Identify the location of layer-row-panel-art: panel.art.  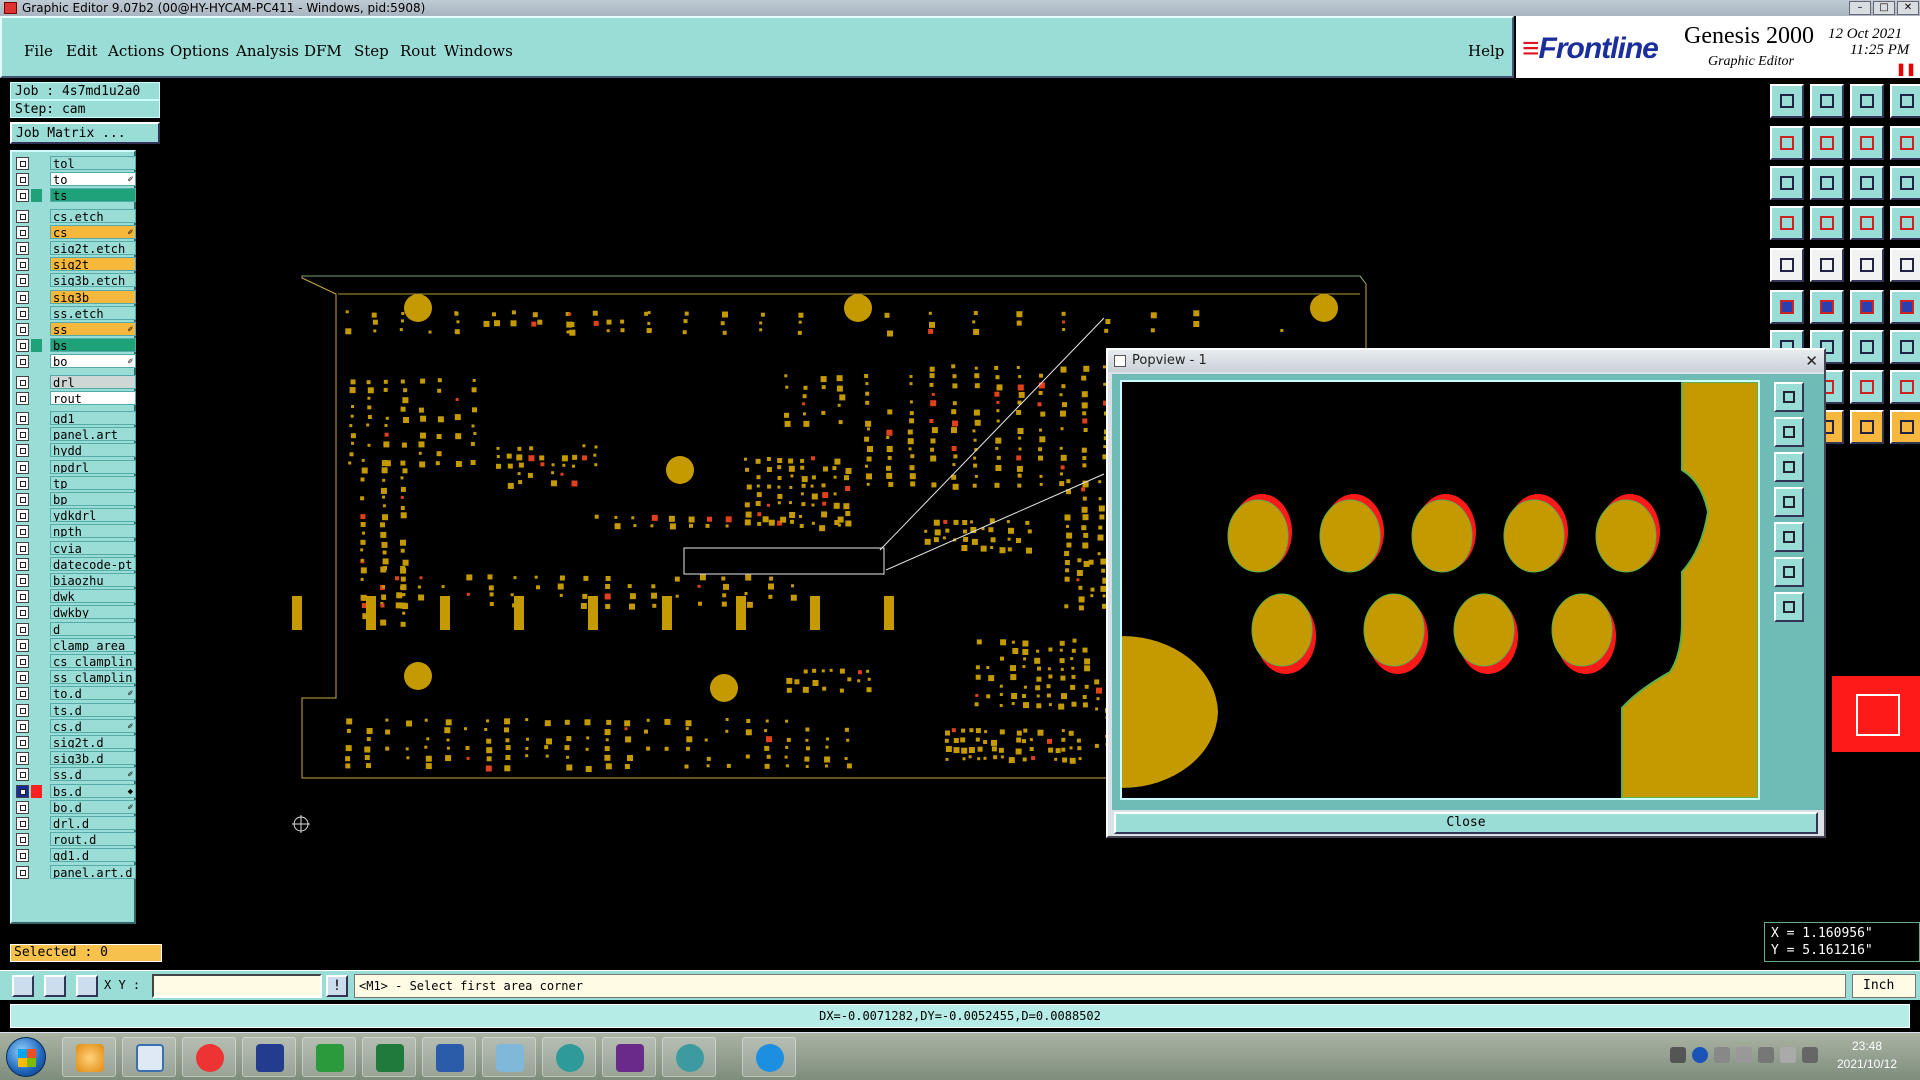
(76, 434).